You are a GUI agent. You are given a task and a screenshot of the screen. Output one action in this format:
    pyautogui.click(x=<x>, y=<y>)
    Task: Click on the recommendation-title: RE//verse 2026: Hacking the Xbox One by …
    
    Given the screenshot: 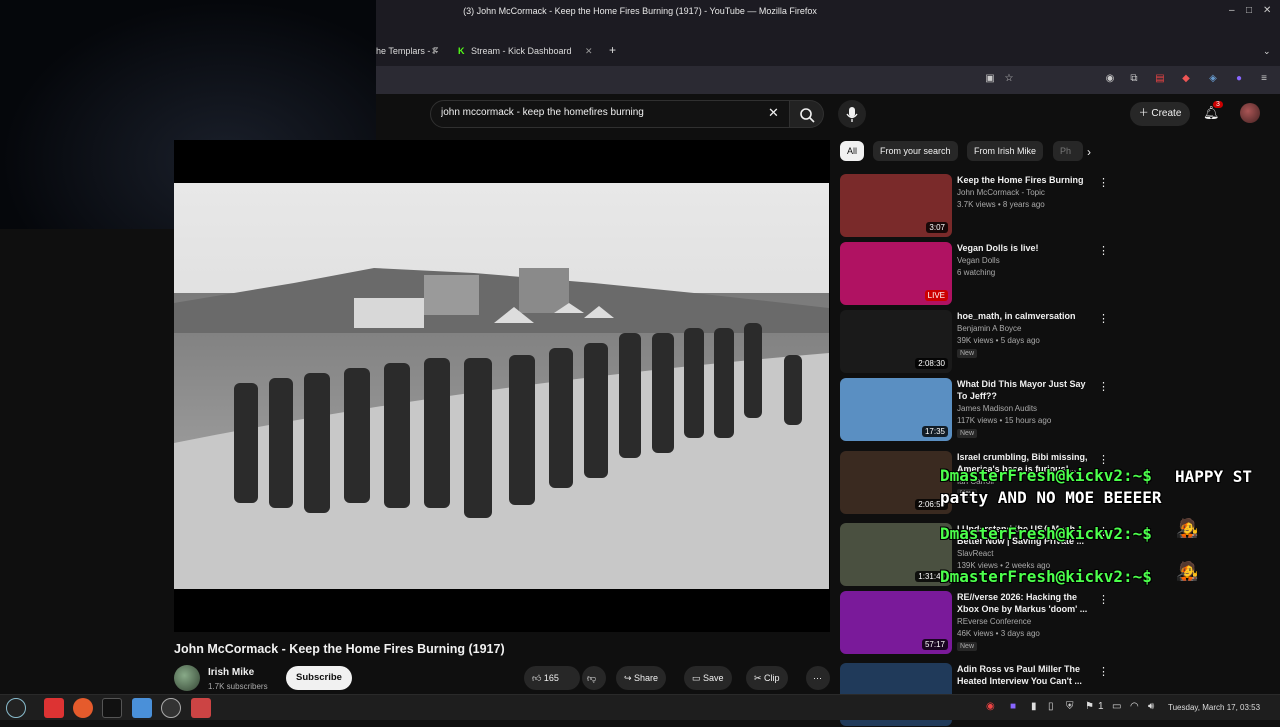 What is the action you would take?
    pyautogui.click(x=1024, y=603)
    